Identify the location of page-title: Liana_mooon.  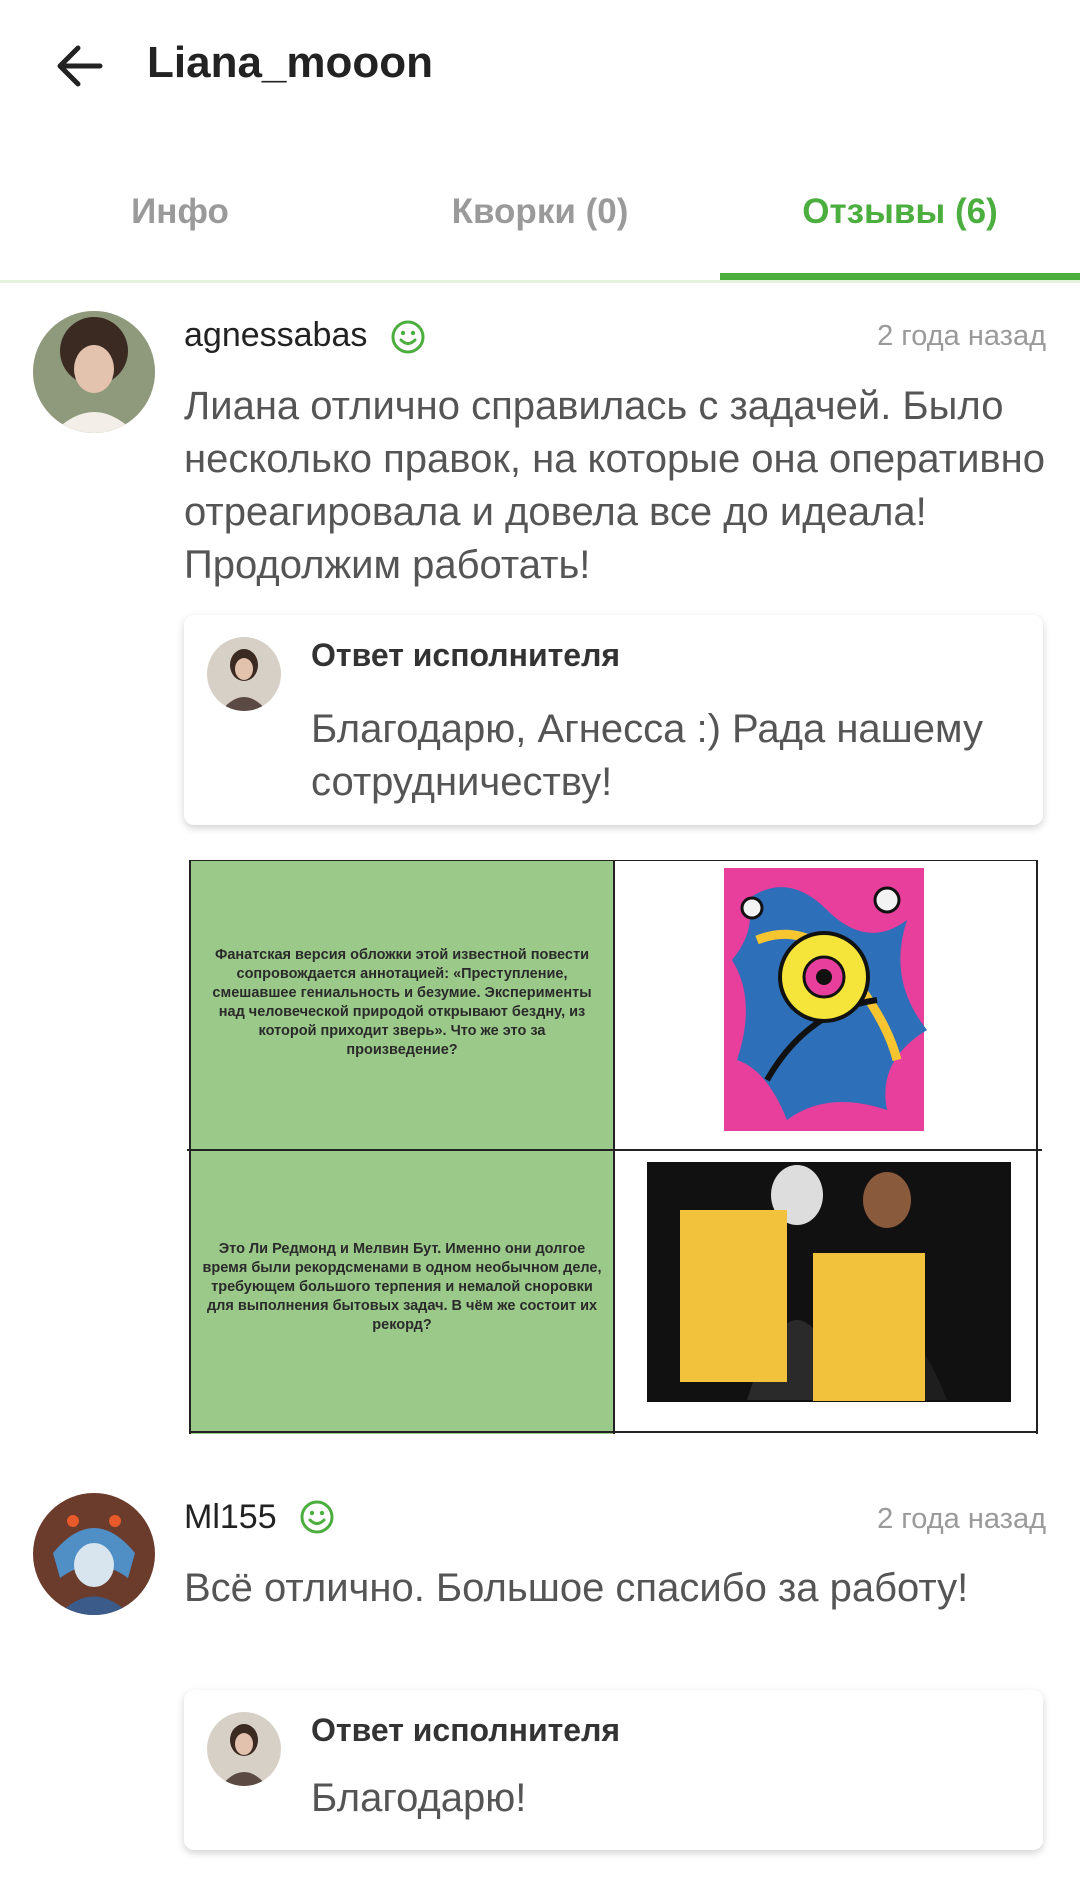
(290, 62).